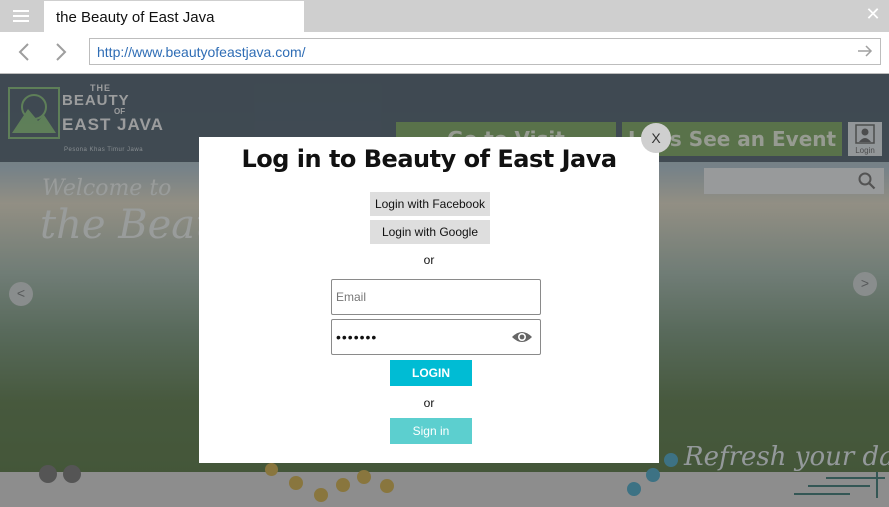 The image size is (889, 507). What do you see at coordinates (25, 52) in the screenshot?
I see `back-arrow-icon` at bounding box center [25, 52].